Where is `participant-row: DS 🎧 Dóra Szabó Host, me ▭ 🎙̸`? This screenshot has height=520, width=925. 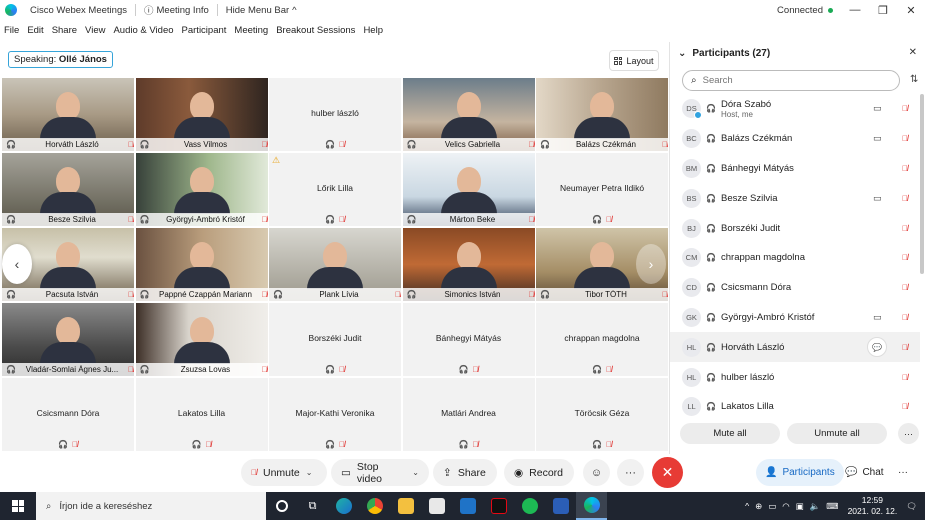 participant-row: DS 🎧 Dóra Szabó Host, me ▭ 🎙̸ is located at coordinates (795, 109).